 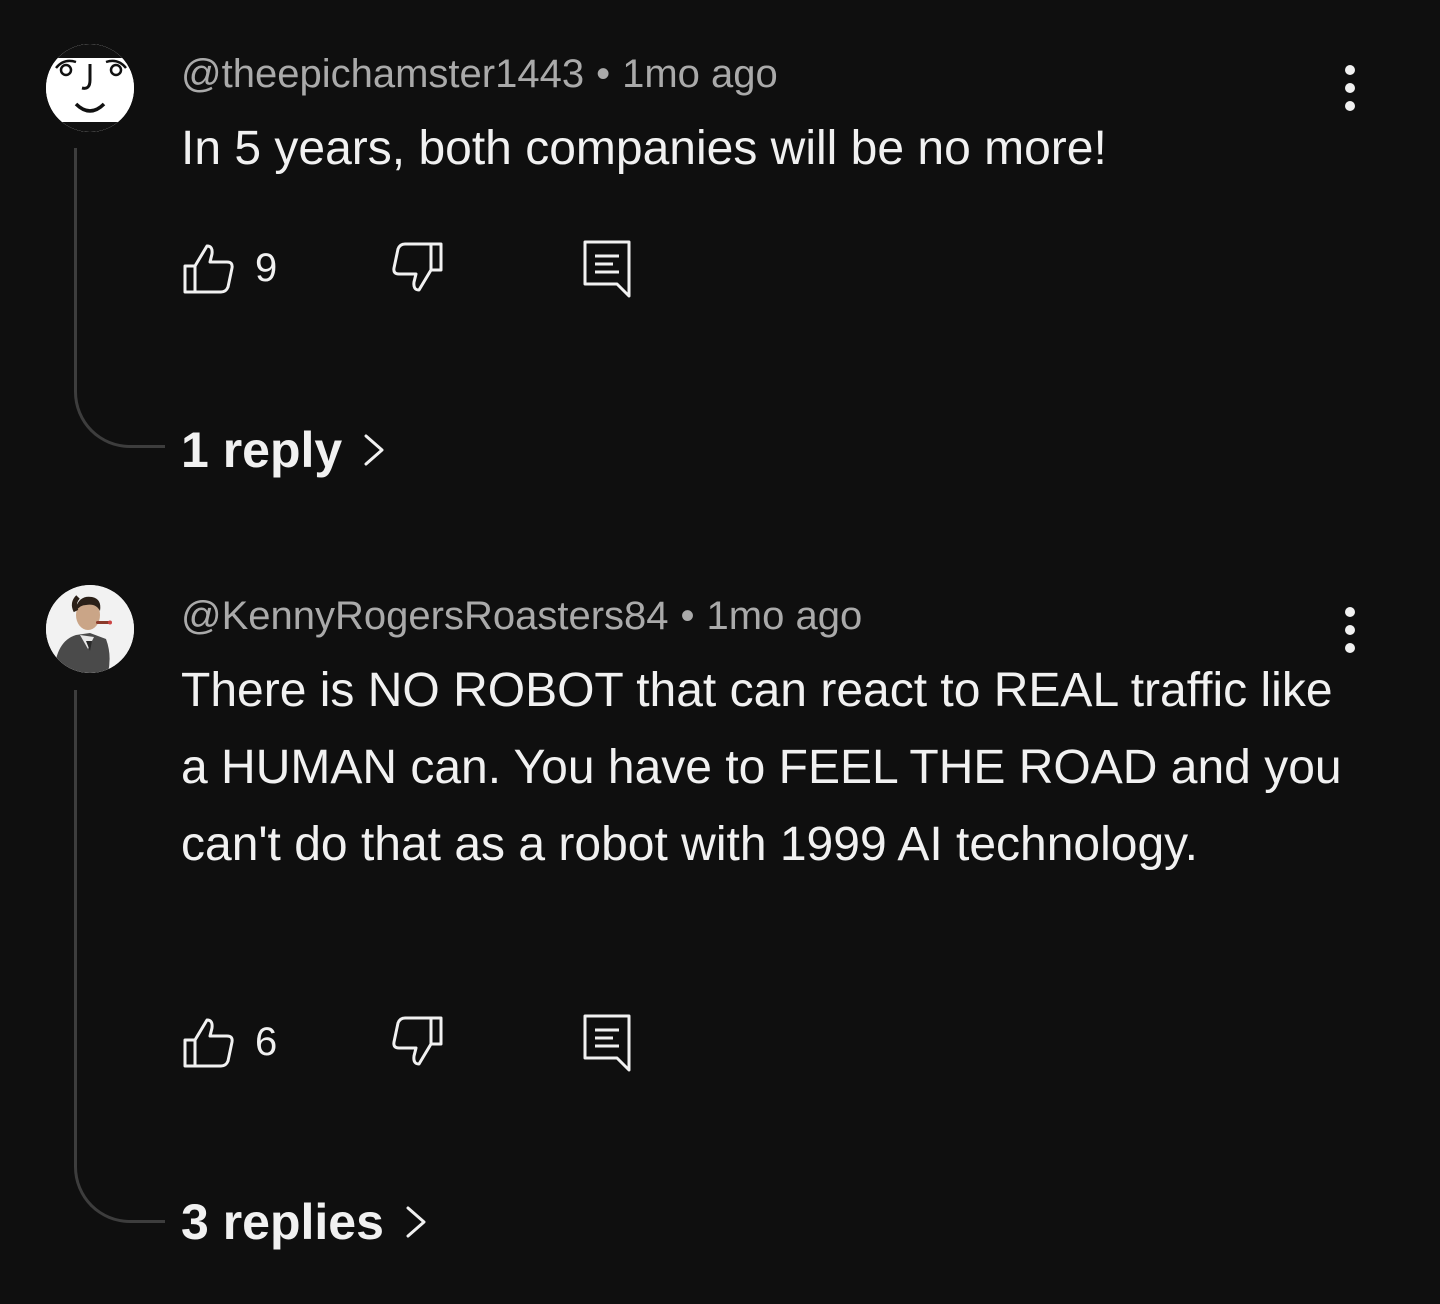 What do you see at coordinates (266, 1042) in the screenshot?
I see `like-count: 6` at bounding box center [266, 1042].